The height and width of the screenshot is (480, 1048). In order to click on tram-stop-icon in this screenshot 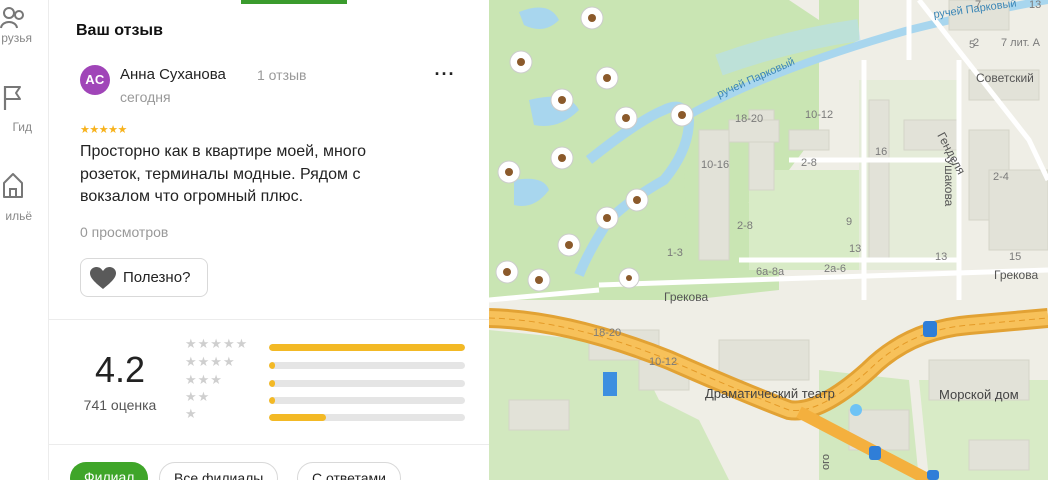, I will do `click(930, 329)`.